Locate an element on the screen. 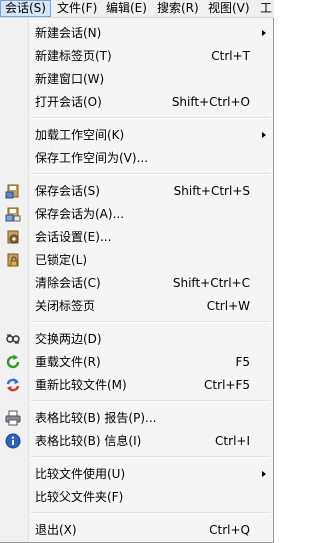  shortcut-label: Shift+Ctrl+O is located at coordinates (210, 102).